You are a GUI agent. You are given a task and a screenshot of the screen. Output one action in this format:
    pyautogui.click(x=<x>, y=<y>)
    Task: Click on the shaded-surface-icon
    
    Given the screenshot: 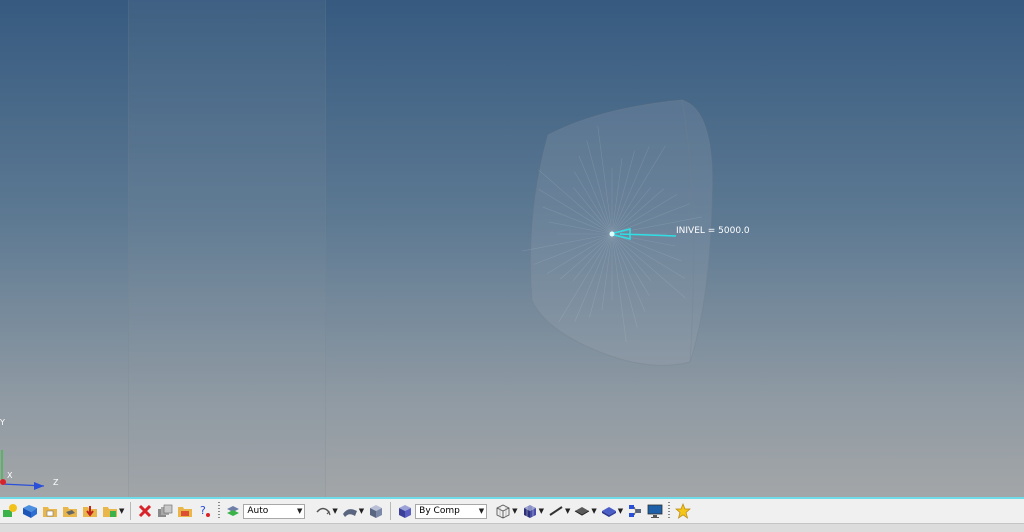 What is the action you would take?
    pyautogui.click(x=350, y=511)
    